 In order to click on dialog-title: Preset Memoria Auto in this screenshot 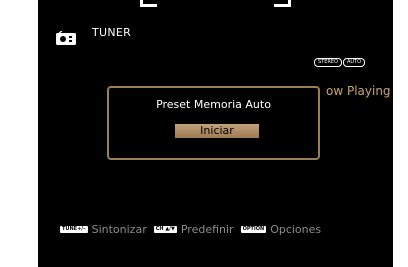, I will do `click(213, 104)`.